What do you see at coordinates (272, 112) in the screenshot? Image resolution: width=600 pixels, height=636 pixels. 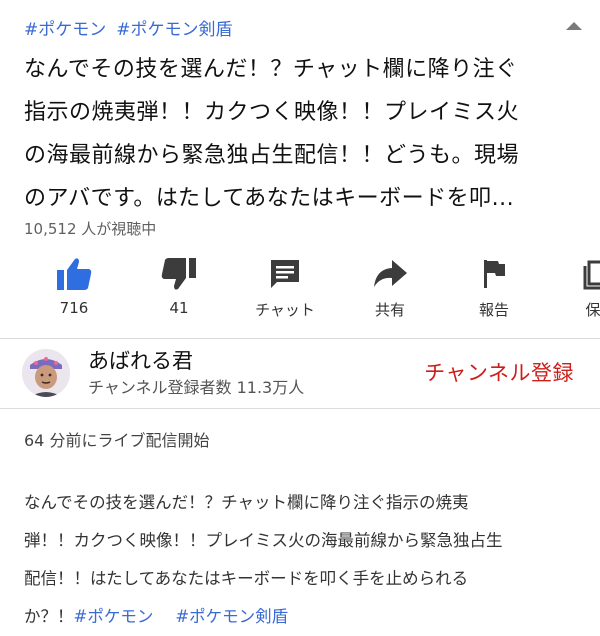 I see `title-line: 指示の焼夷弾！！カクつく映像！！プレイミス火` at bounding box center [272, 112].